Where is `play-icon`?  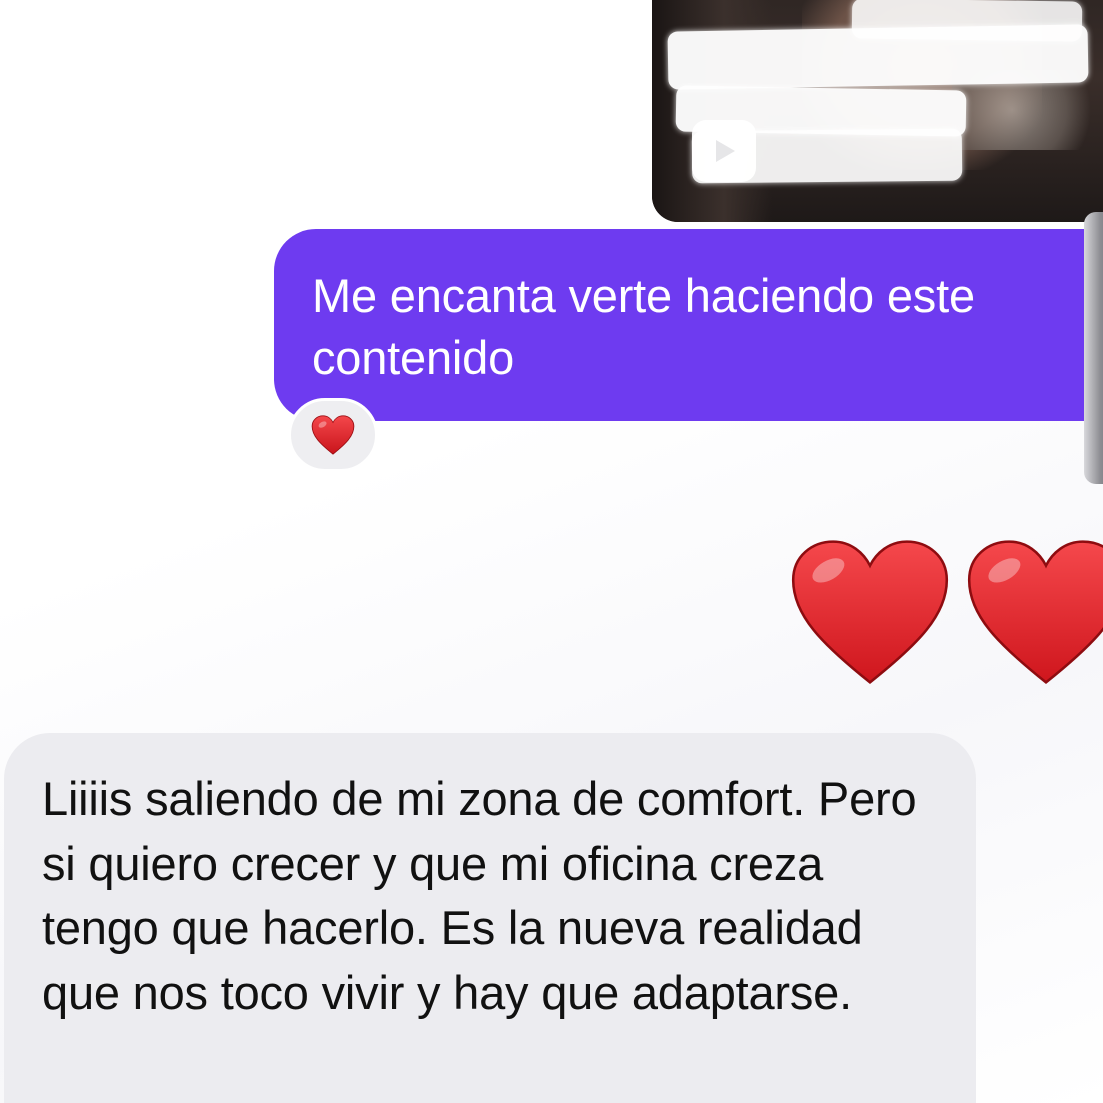
play-icon is located at coordinates (724, 151).